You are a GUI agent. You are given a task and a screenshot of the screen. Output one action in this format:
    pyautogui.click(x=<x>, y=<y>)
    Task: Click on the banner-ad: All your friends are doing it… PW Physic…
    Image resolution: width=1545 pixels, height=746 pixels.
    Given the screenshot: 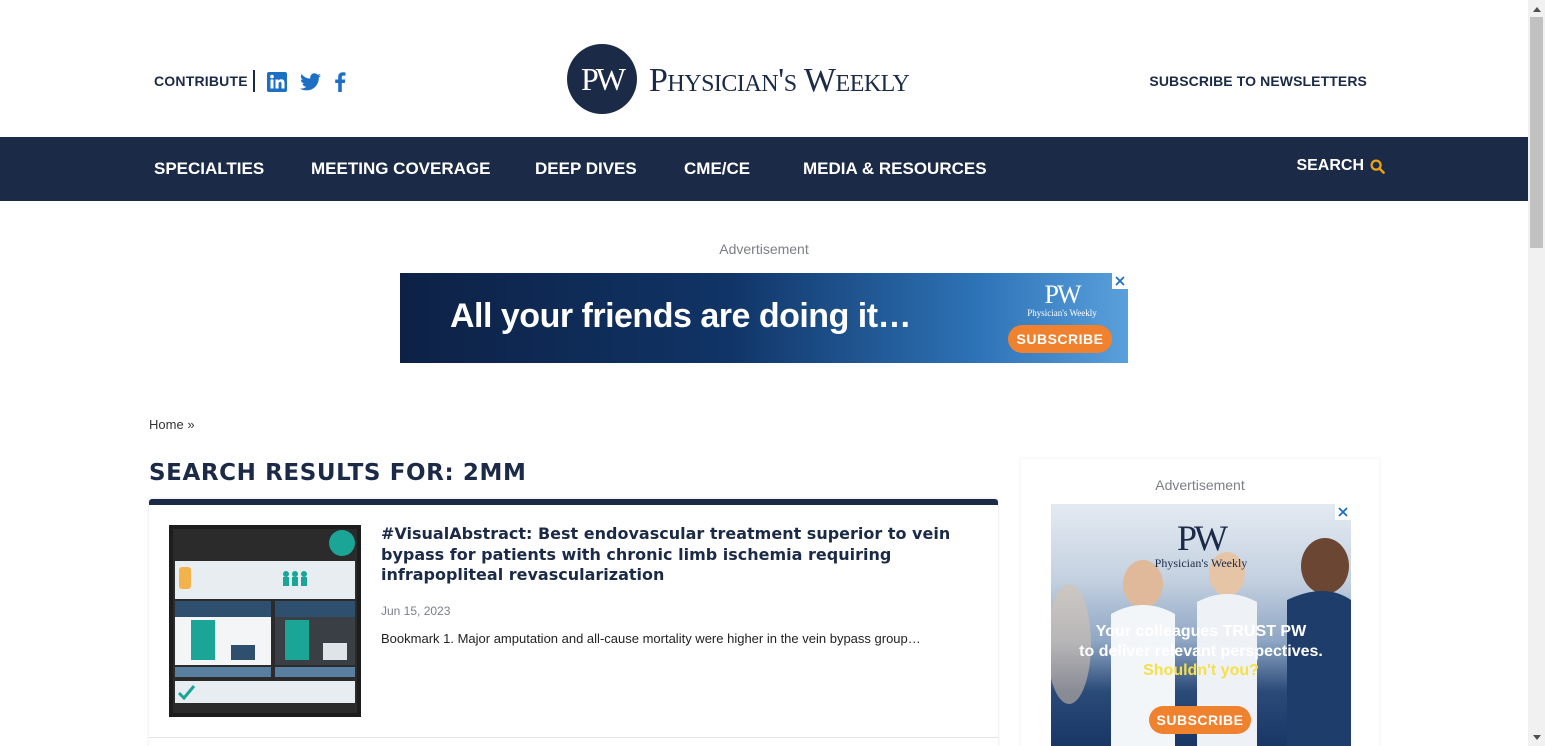 What is the action you would take?
    pyautogui.click(x=764, y=318)
    